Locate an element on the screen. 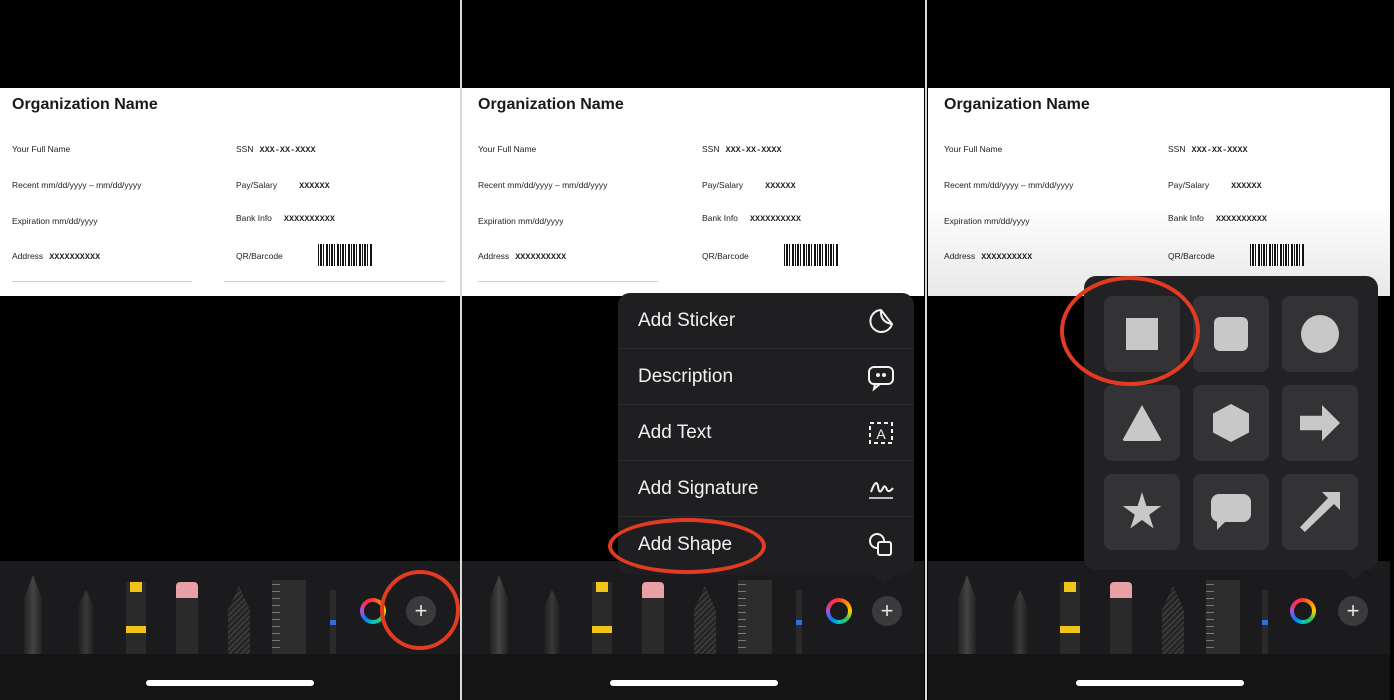  speech-quote-icon is located at coordinates (881, 379).